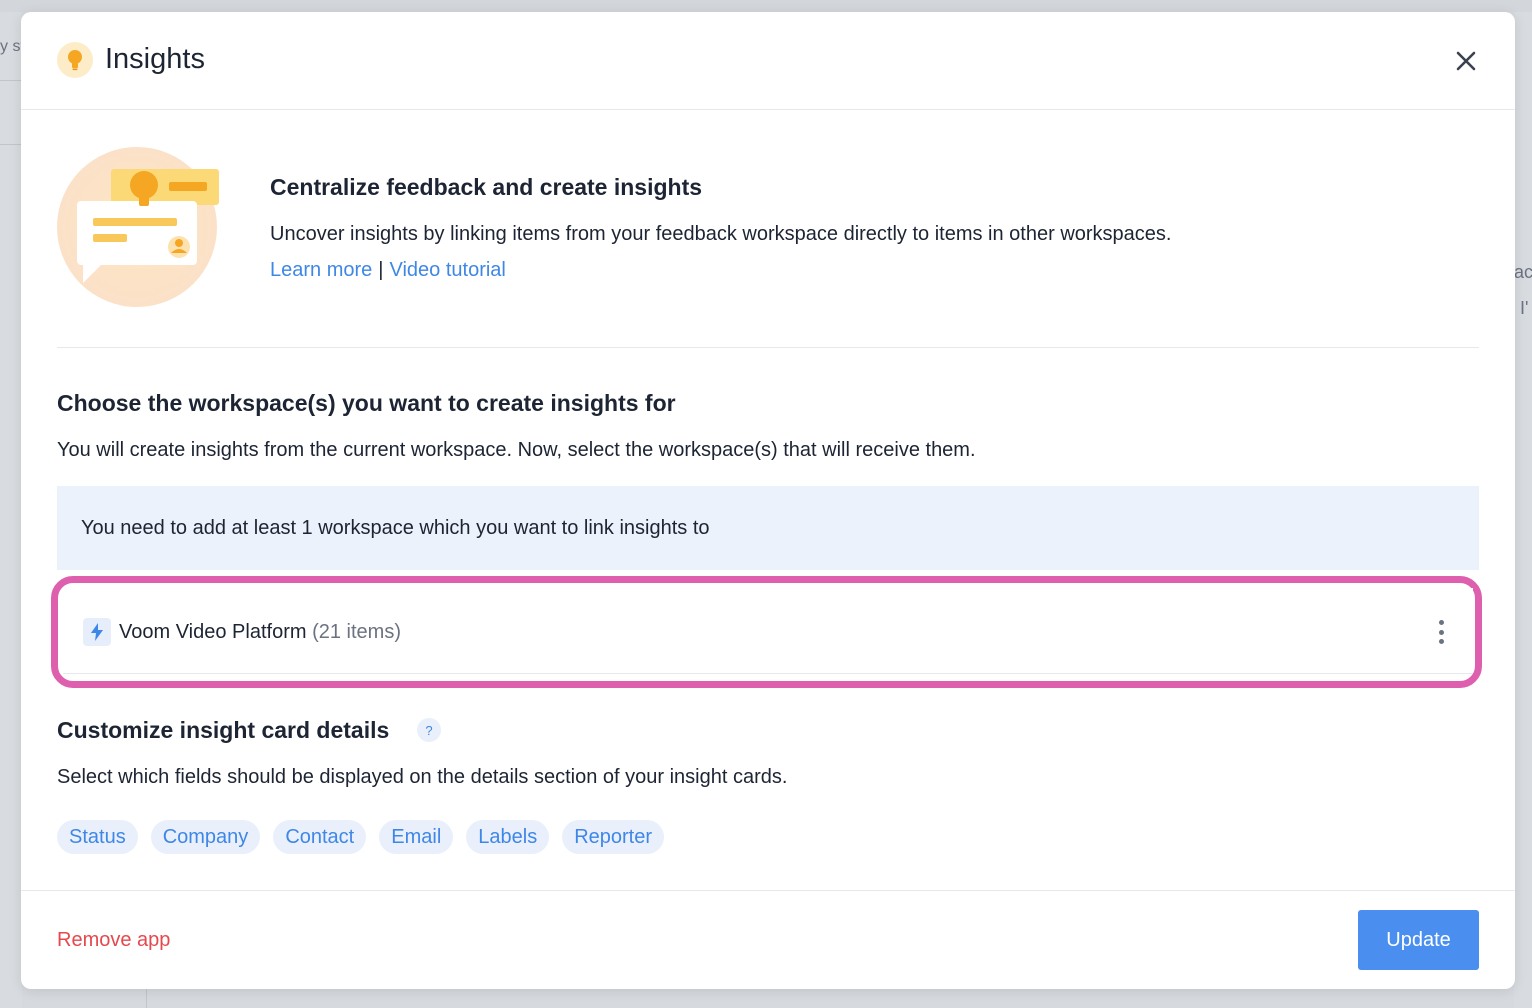 This screenshot has height=1008, width=1532. I want to click on workspace-row: Voom Video Platform (21 items), so click(768, 631).